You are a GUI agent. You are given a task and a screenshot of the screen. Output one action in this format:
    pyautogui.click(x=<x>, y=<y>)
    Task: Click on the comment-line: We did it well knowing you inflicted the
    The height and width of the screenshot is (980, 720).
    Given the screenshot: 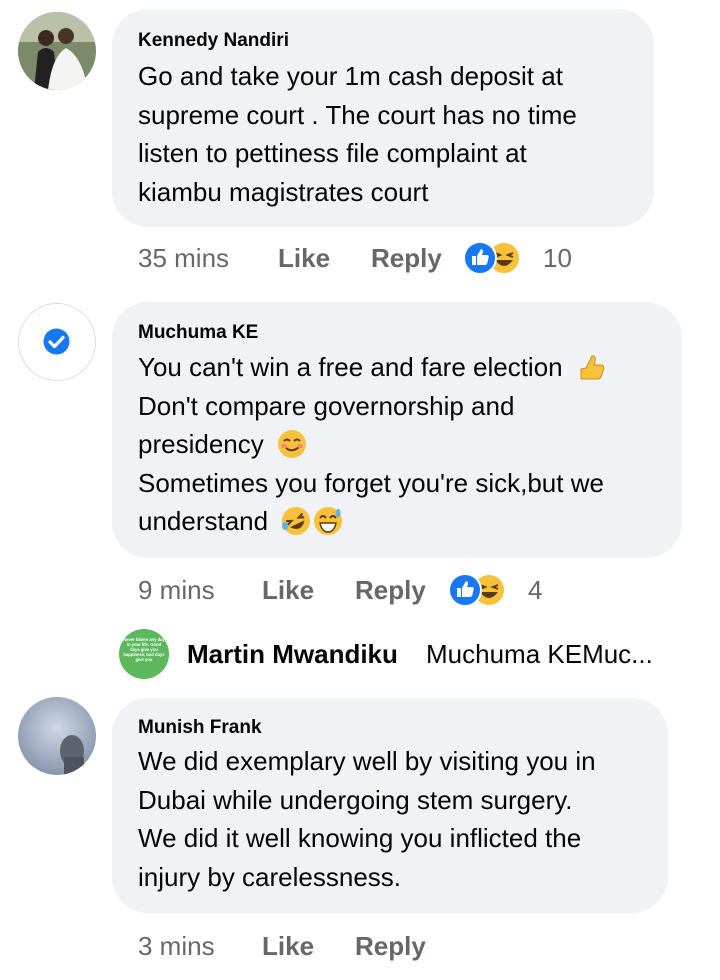 What is the action you would take?
    pyautogui.click(x=360, y=838)
    